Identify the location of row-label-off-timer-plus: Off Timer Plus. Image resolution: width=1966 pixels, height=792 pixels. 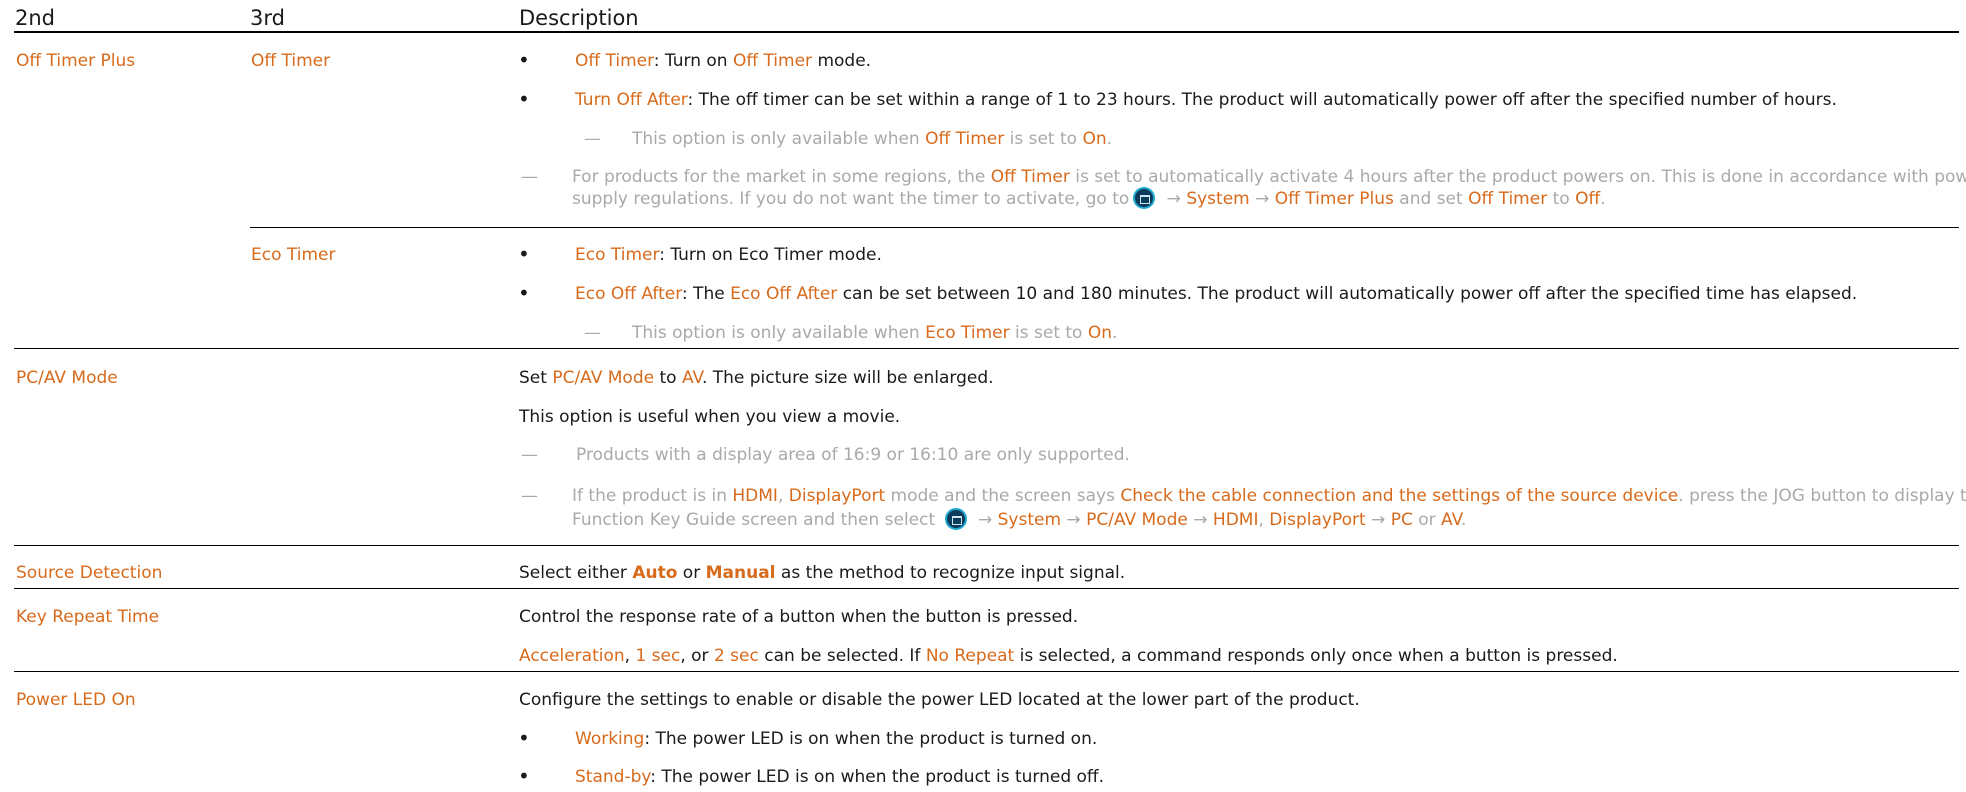
(76, 61).